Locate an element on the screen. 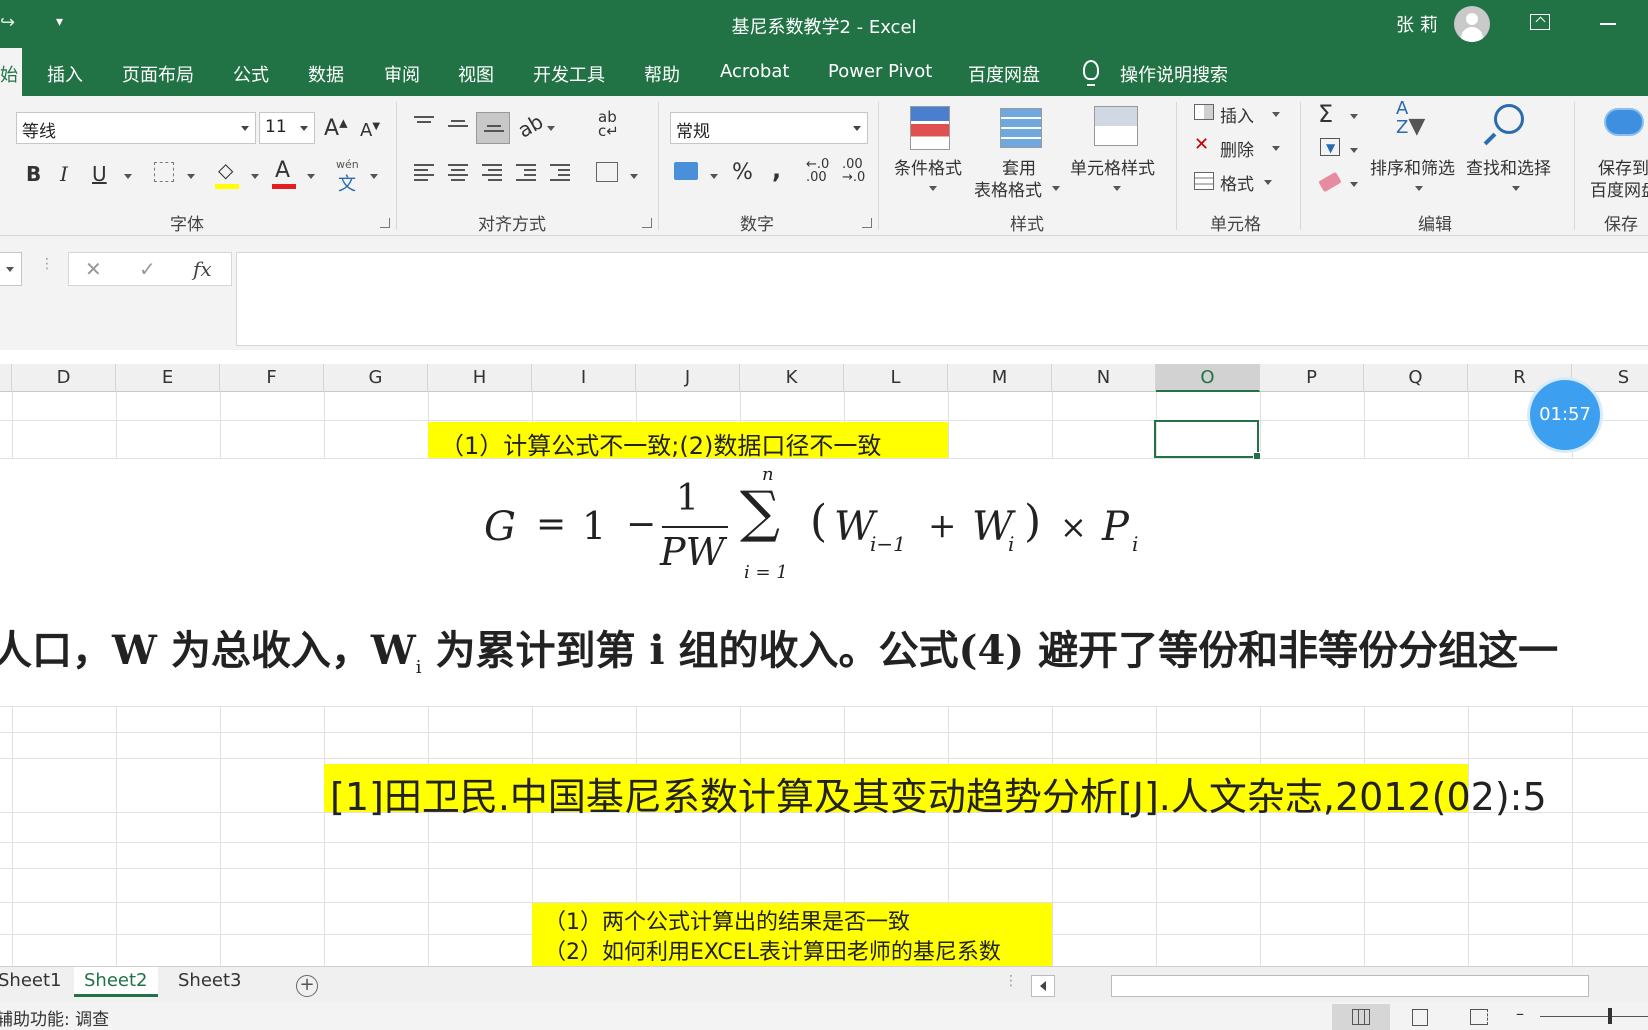 This screenshot has height=1030, width=1648. align-center-icon is located at coordinates (458, 172).